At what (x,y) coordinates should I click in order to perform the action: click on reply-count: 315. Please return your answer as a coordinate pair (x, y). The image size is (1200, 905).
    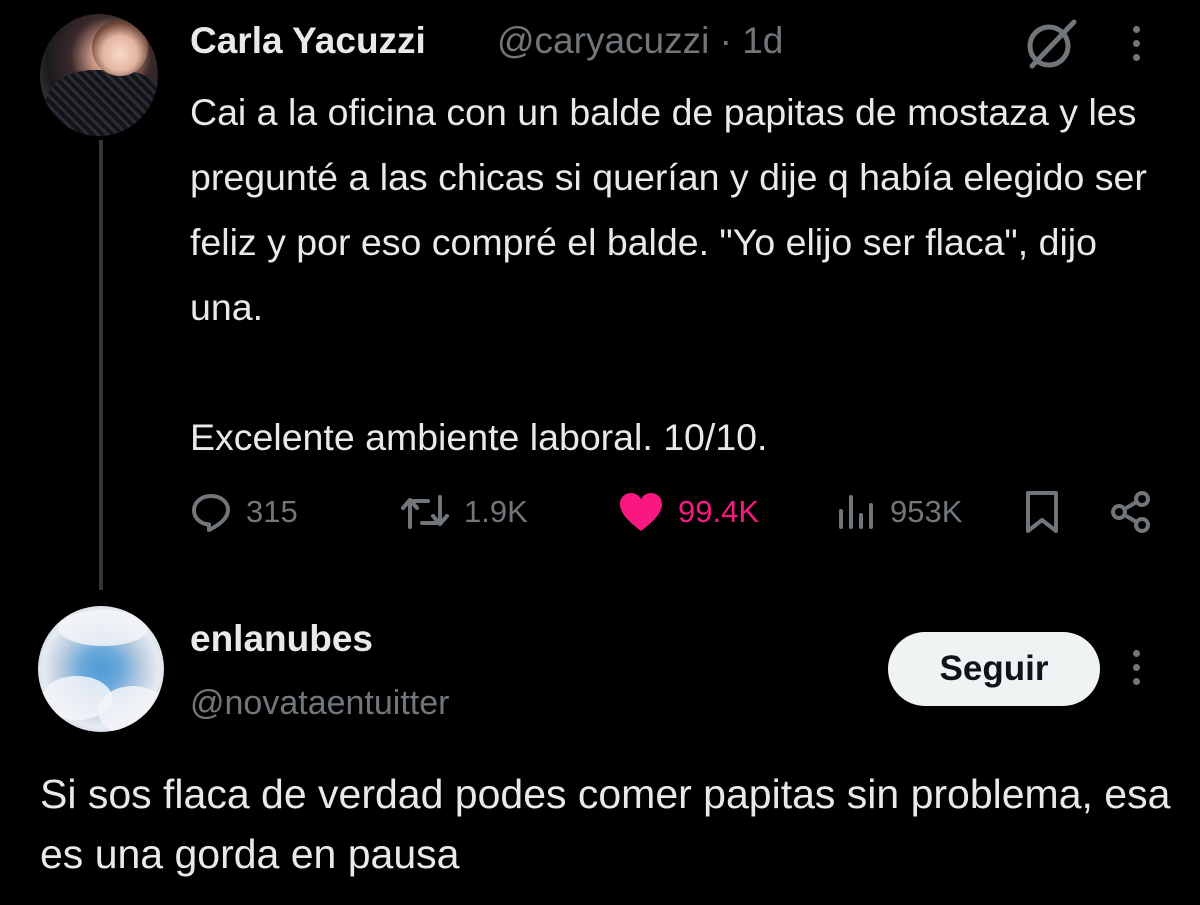
    Looking at the image, I should click on (272, 511).